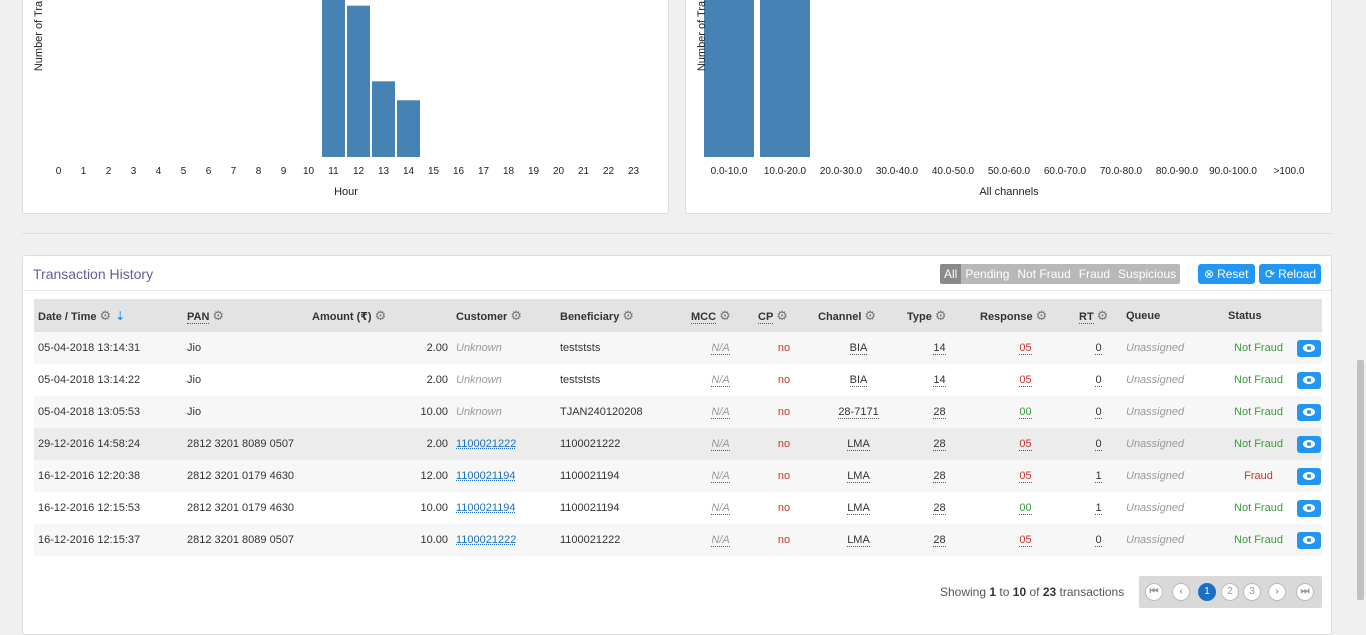 The width and height of the screenshot is (1366, 635). I want to click on reload-button: ⟳ Reload, so click(1290, 274).